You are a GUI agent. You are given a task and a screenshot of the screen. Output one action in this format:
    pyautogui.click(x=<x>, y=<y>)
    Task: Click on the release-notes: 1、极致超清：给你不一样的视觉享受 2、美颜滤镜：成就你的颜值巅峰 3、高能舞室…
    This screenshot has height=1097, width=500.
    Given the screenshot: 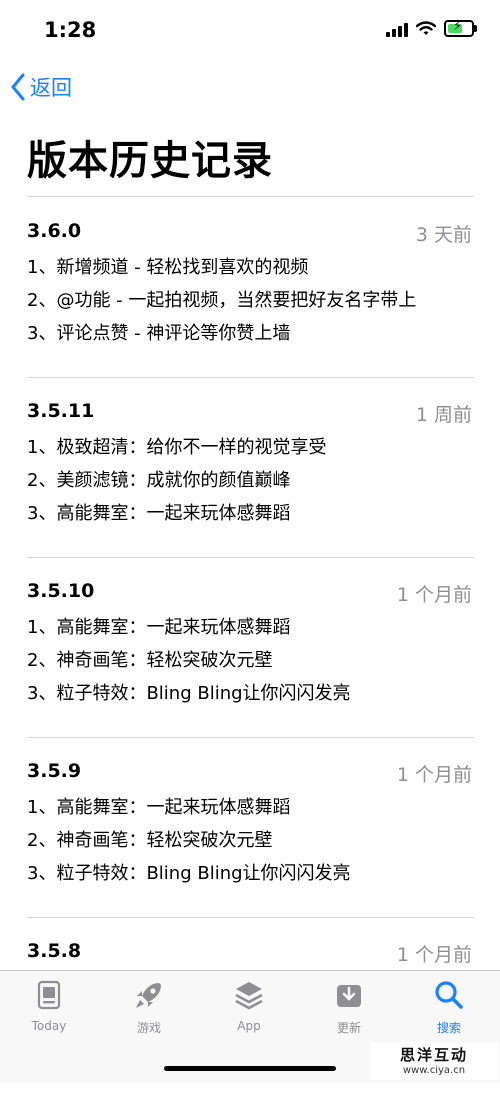 What is the action you would take?
    pyautogui.click(x=176, y=480)
    